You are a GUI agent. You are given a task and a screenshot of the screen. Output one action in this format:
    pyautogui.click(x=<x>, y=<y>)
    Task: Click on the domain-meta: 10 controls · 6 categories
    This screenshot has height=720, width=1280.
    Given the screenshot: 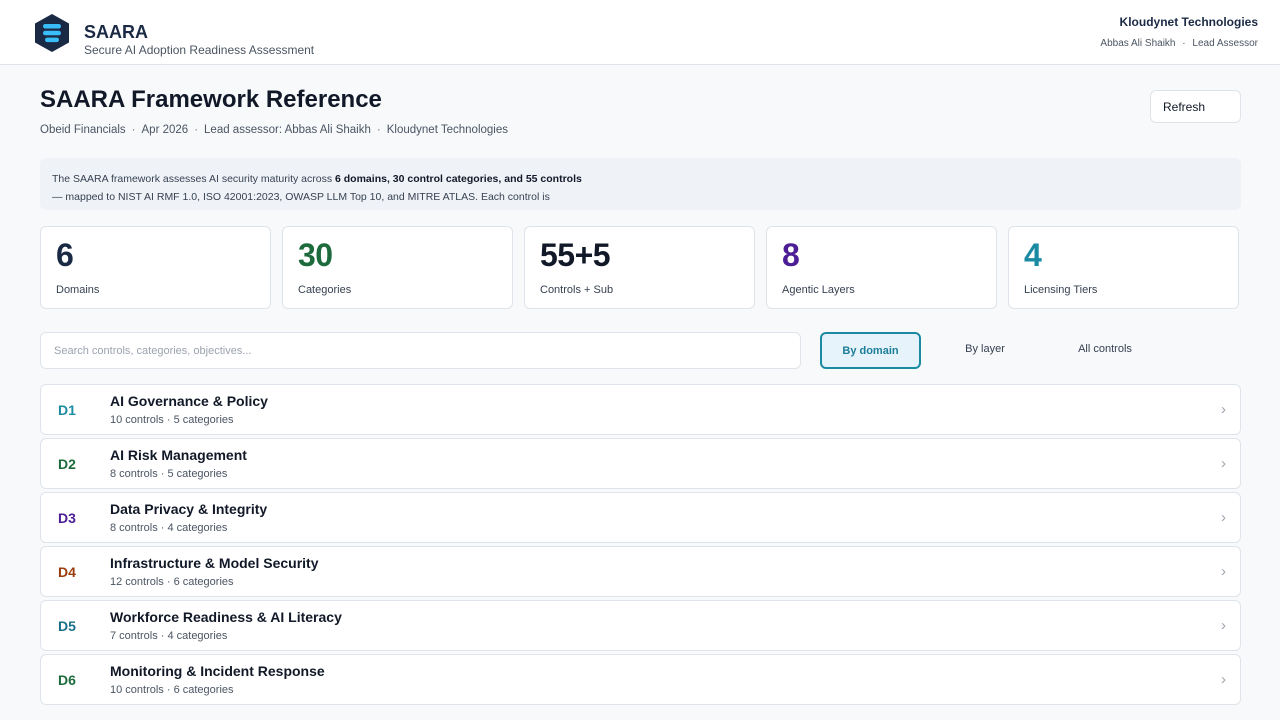 What is the action you would take?
    pyautogui.click(x=172, y=690)
    